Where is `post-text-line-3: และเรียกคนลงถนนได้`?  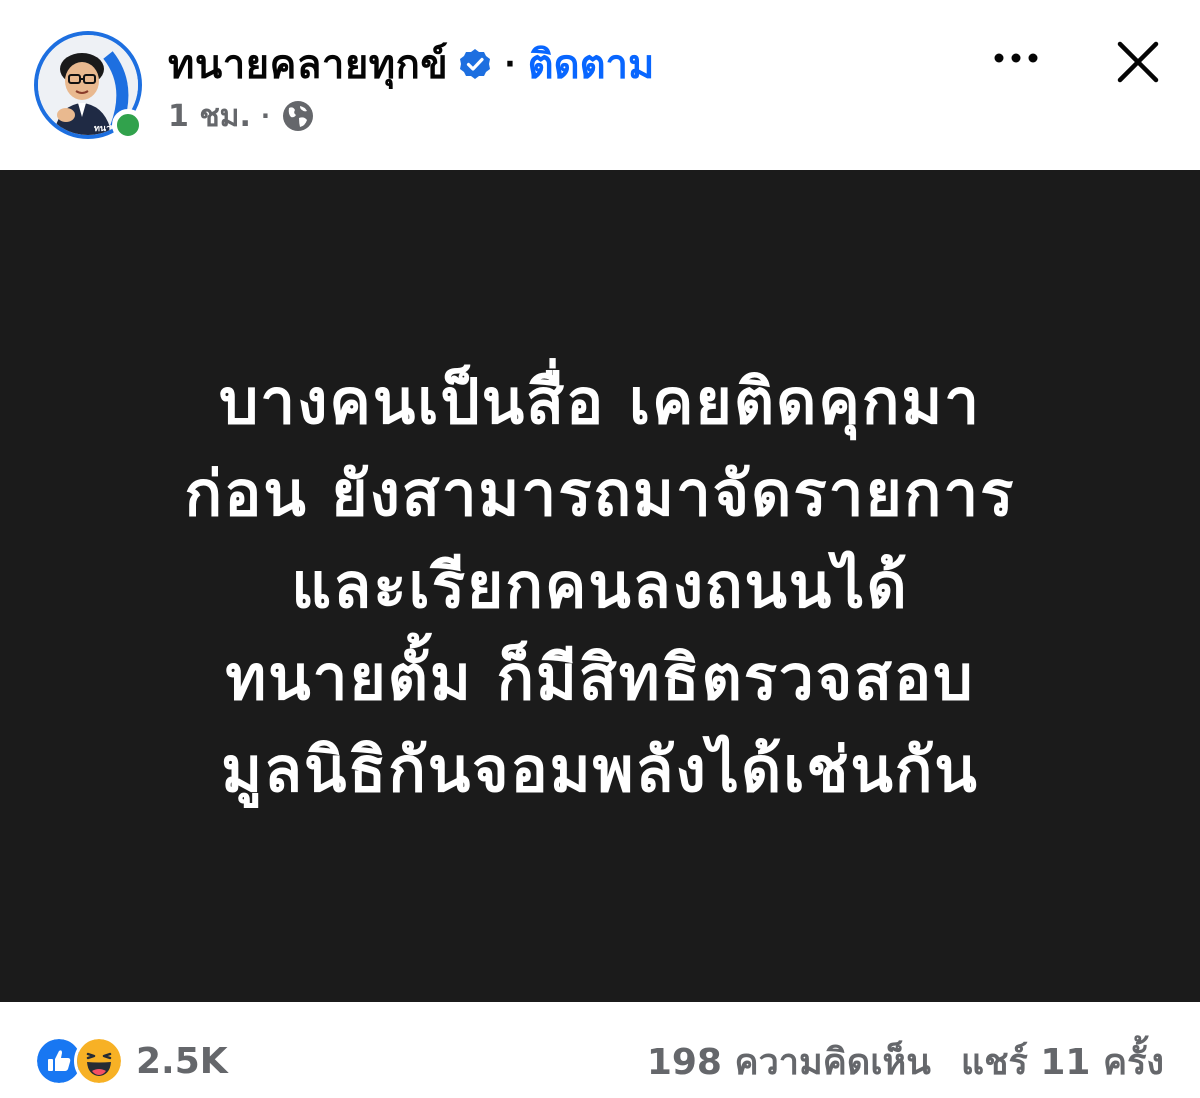 post-text-line-3: และเรียกคนลงถนนได้ is located at coordinates (600, 585).